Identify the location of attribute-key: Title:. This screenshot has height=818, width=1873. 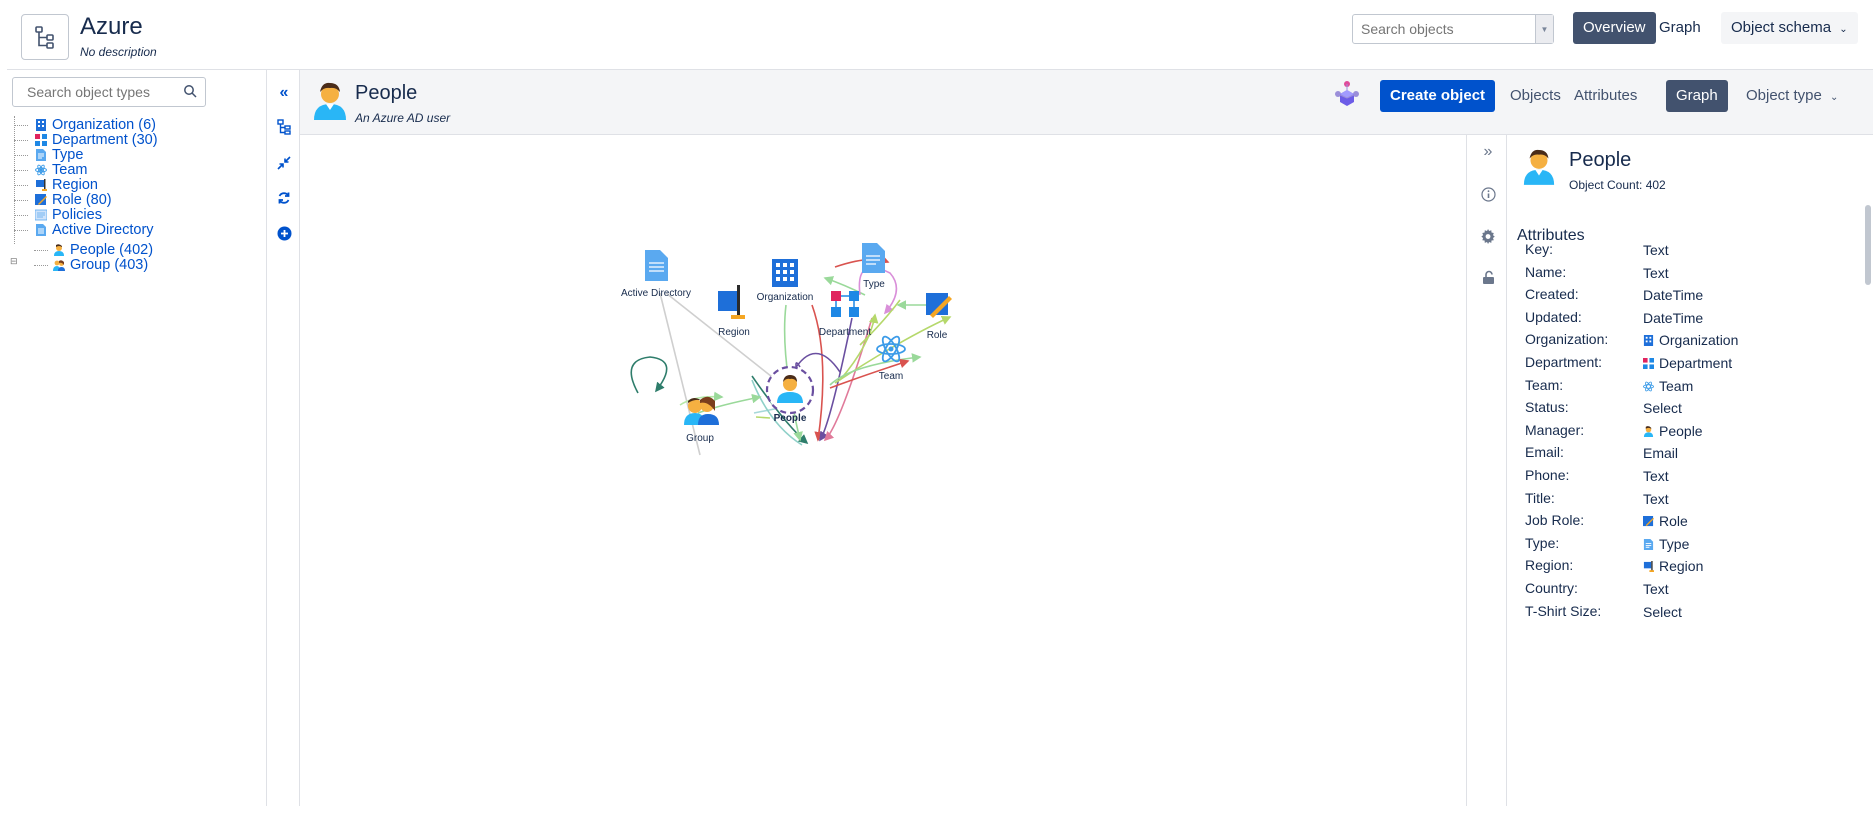
(1540, 497).